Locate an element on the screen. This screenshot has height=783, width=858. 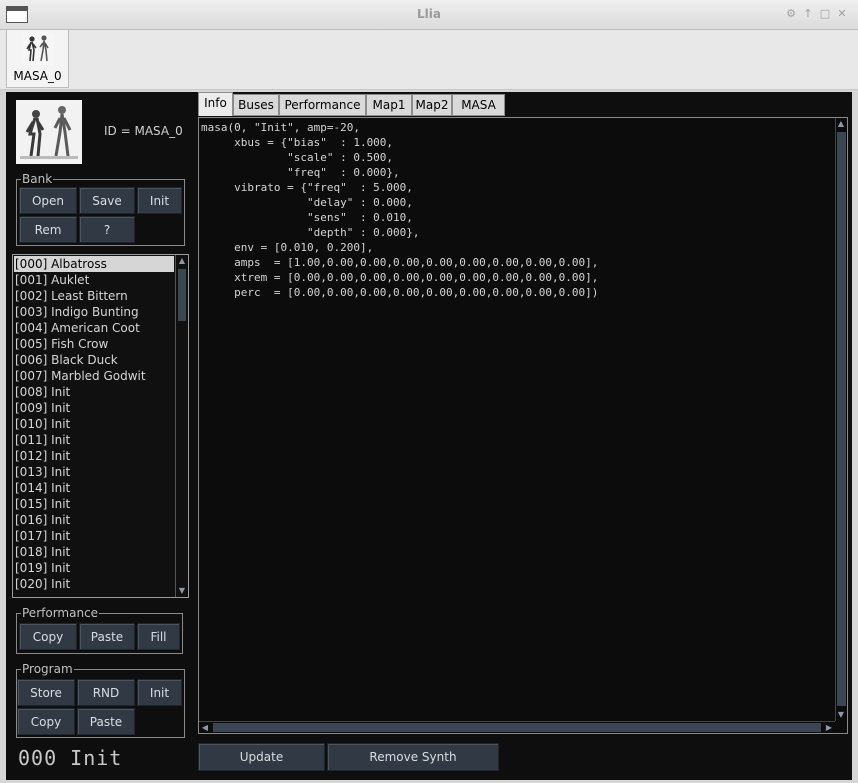
bank-legend: Bank is located at coordinates (37, 179).